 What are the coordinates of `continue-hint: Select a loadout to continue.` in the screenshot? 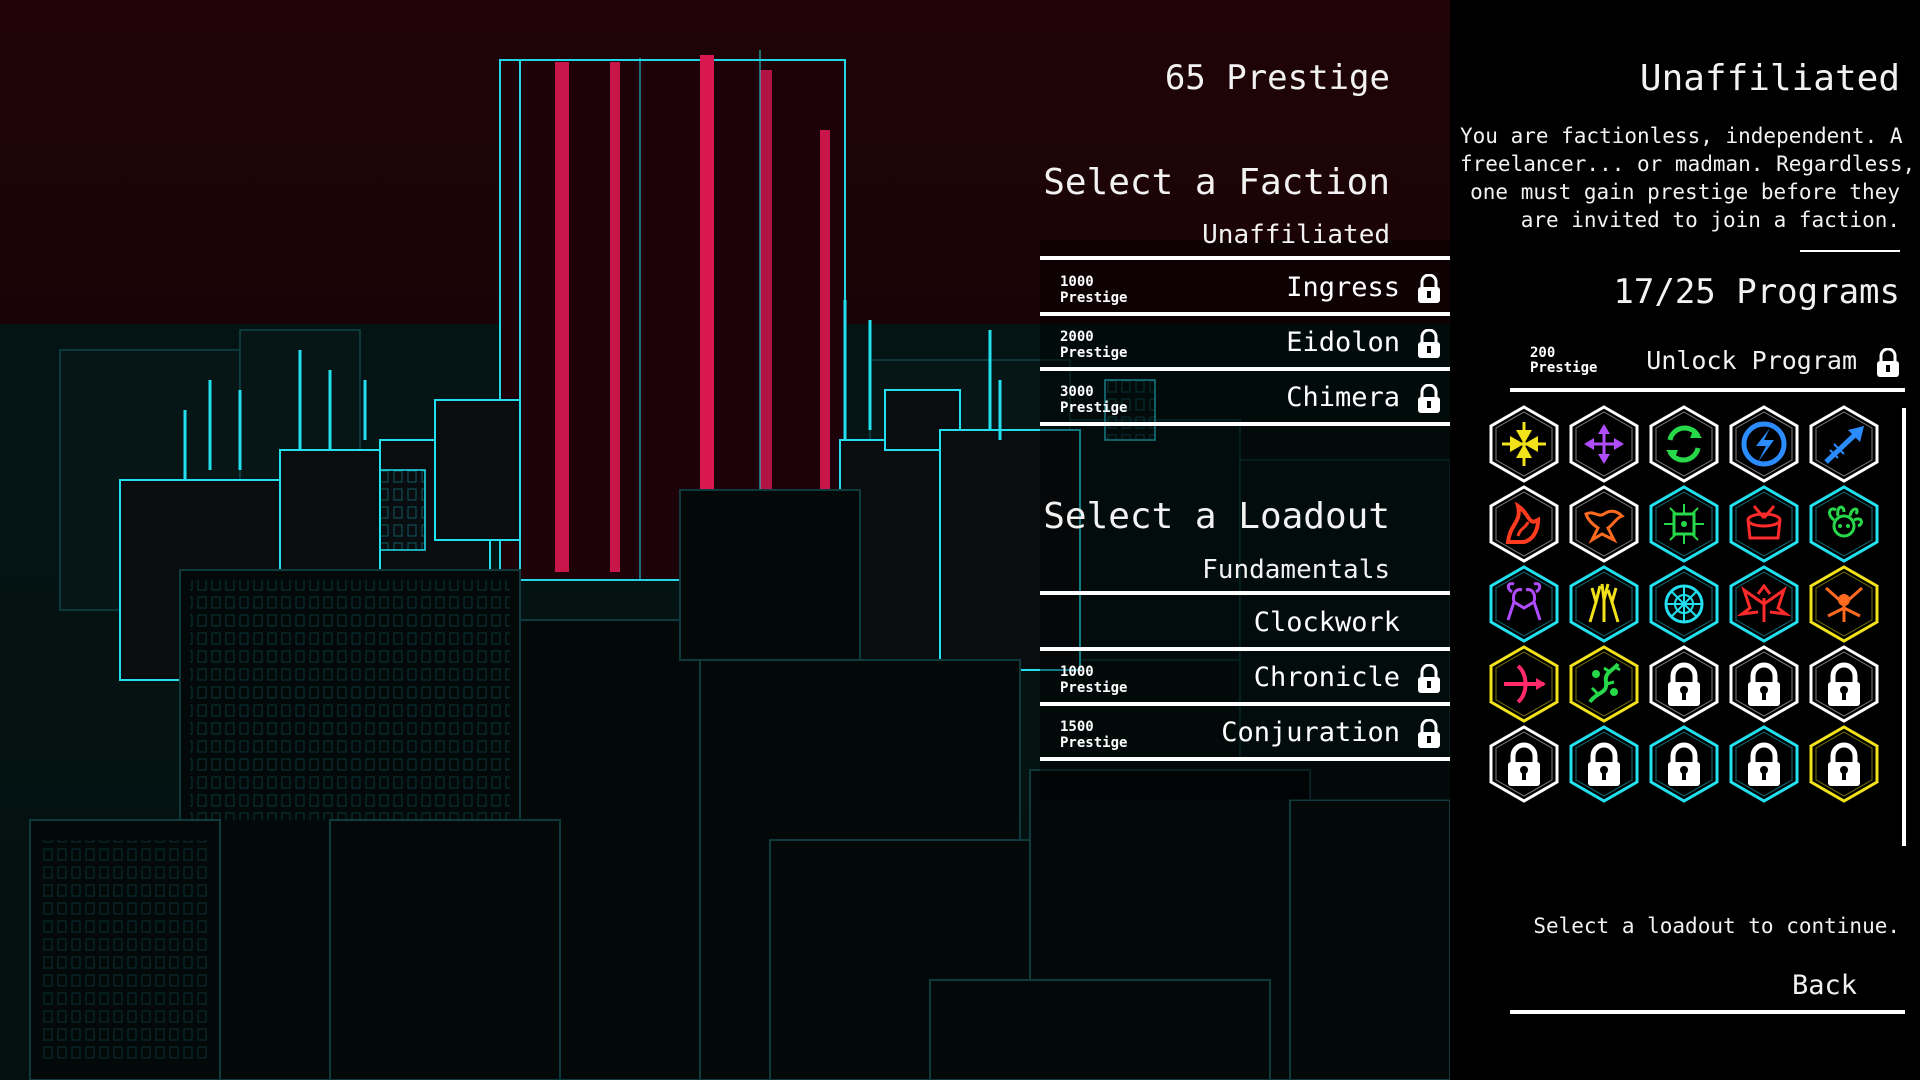 It's located at (1716, 926).